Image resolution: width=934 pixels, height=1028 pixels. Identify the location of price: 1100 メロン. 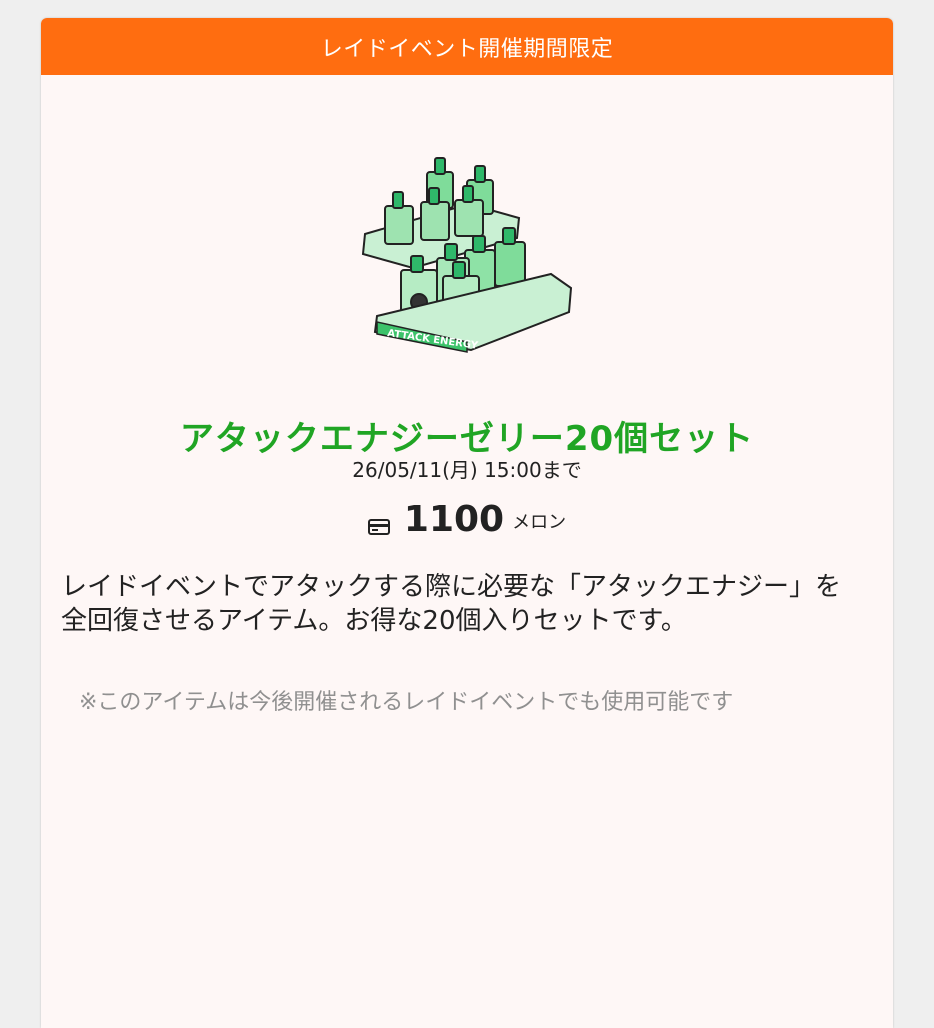
(467, 520).